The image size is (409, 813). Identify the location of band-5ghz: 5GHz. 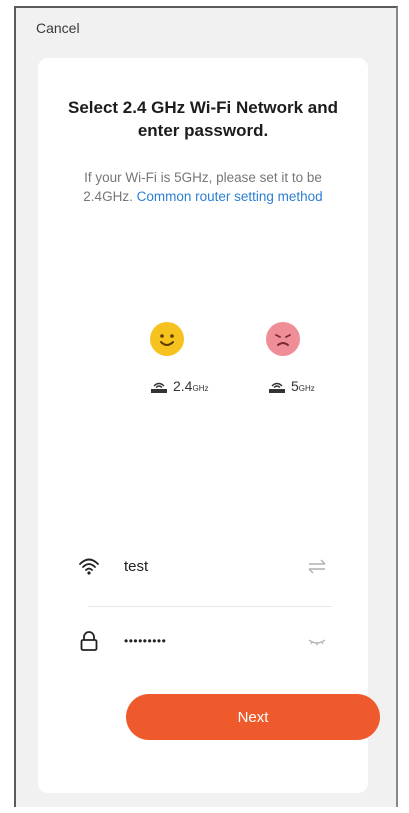
(291, 386).